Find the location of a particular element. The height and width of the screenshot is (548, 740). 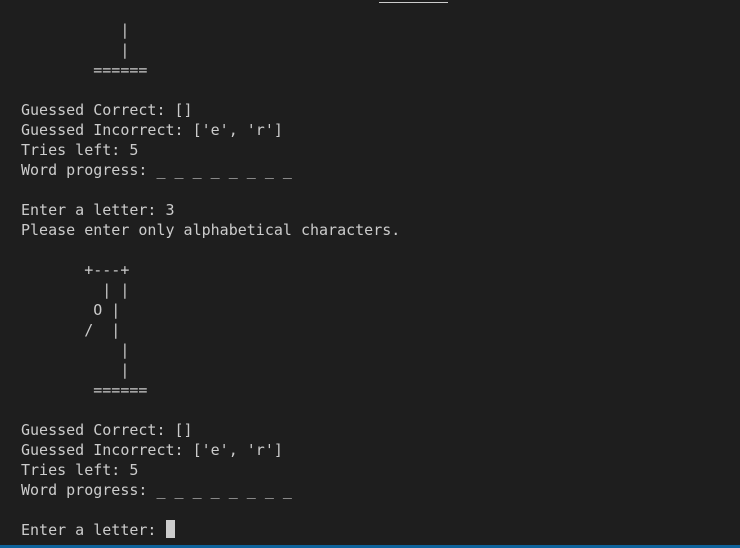

output-line: +---+ is located at coordinates (75, 270).